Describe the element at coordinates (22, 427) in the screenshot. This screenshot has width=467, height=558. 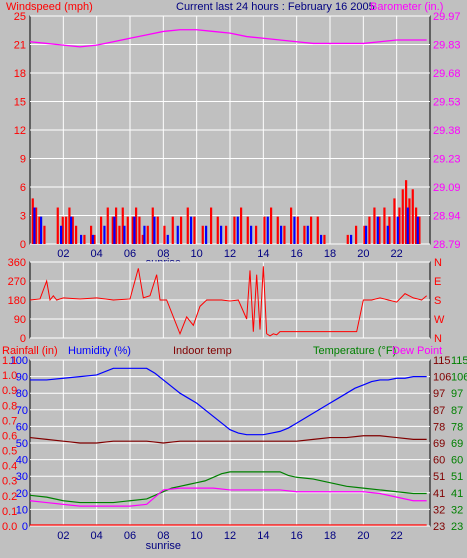
I see `humidity-tick-label: 60` at that location.